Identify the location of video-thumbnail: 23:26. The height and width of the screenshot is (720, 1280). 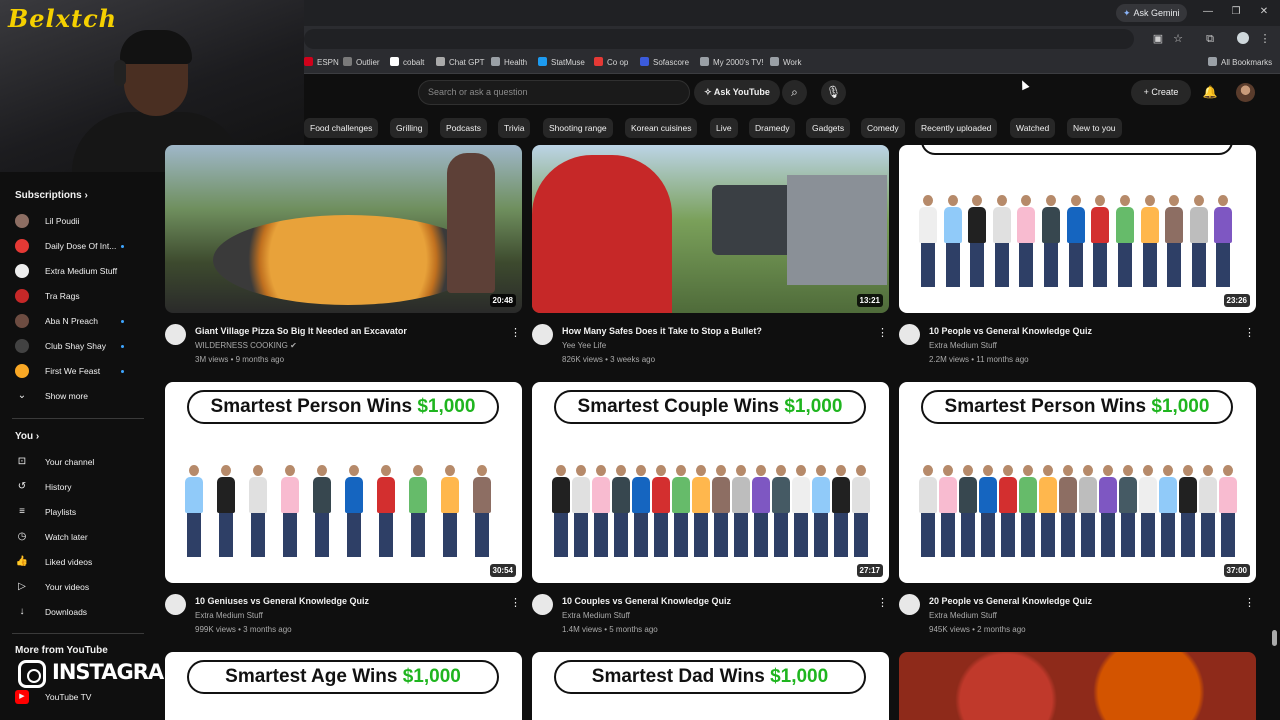
(1077, 229).